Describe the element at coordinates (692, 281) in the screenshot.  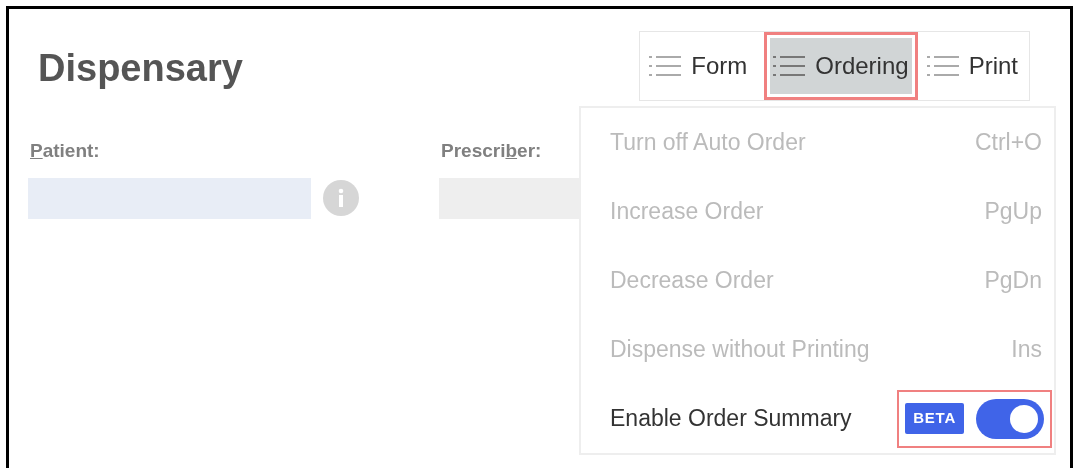
I see `menu-item-label: Decrease Order` at that location.